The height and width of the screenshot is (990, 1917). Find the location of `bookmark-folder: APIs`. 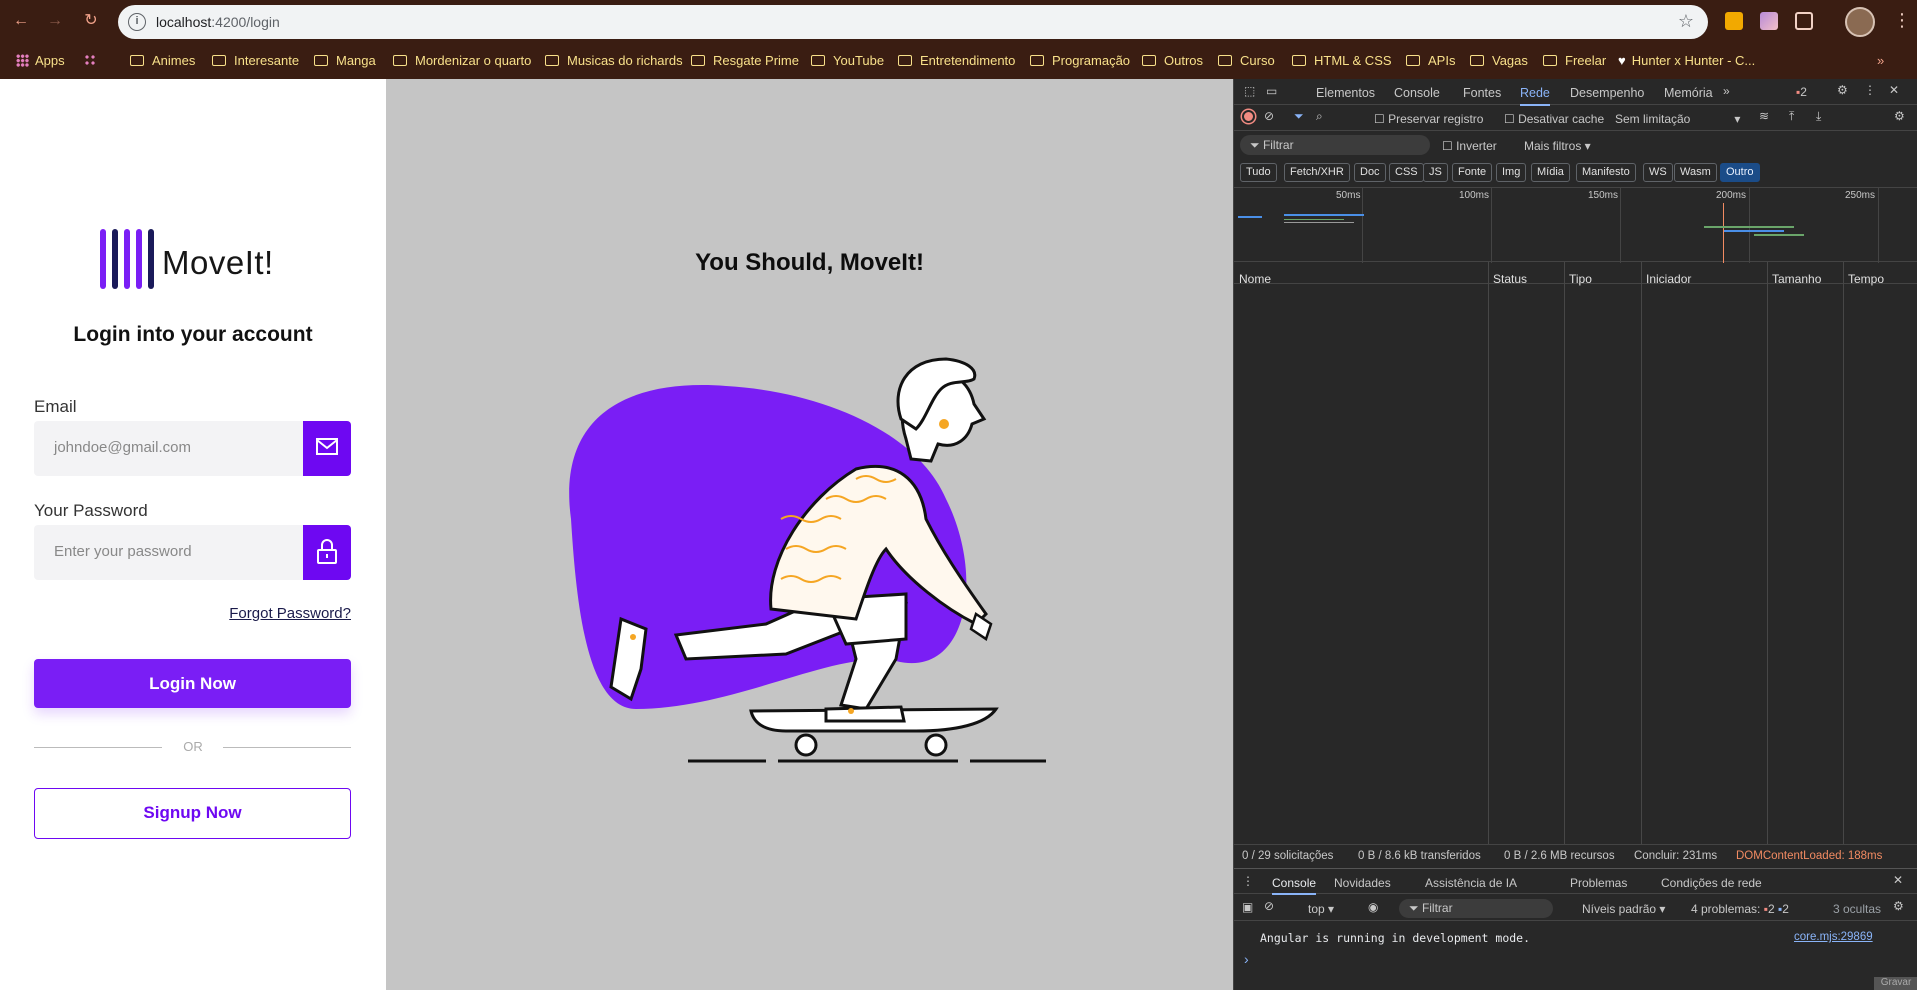

bookmark-folder: APIs is located at coordinates (1430, 60).